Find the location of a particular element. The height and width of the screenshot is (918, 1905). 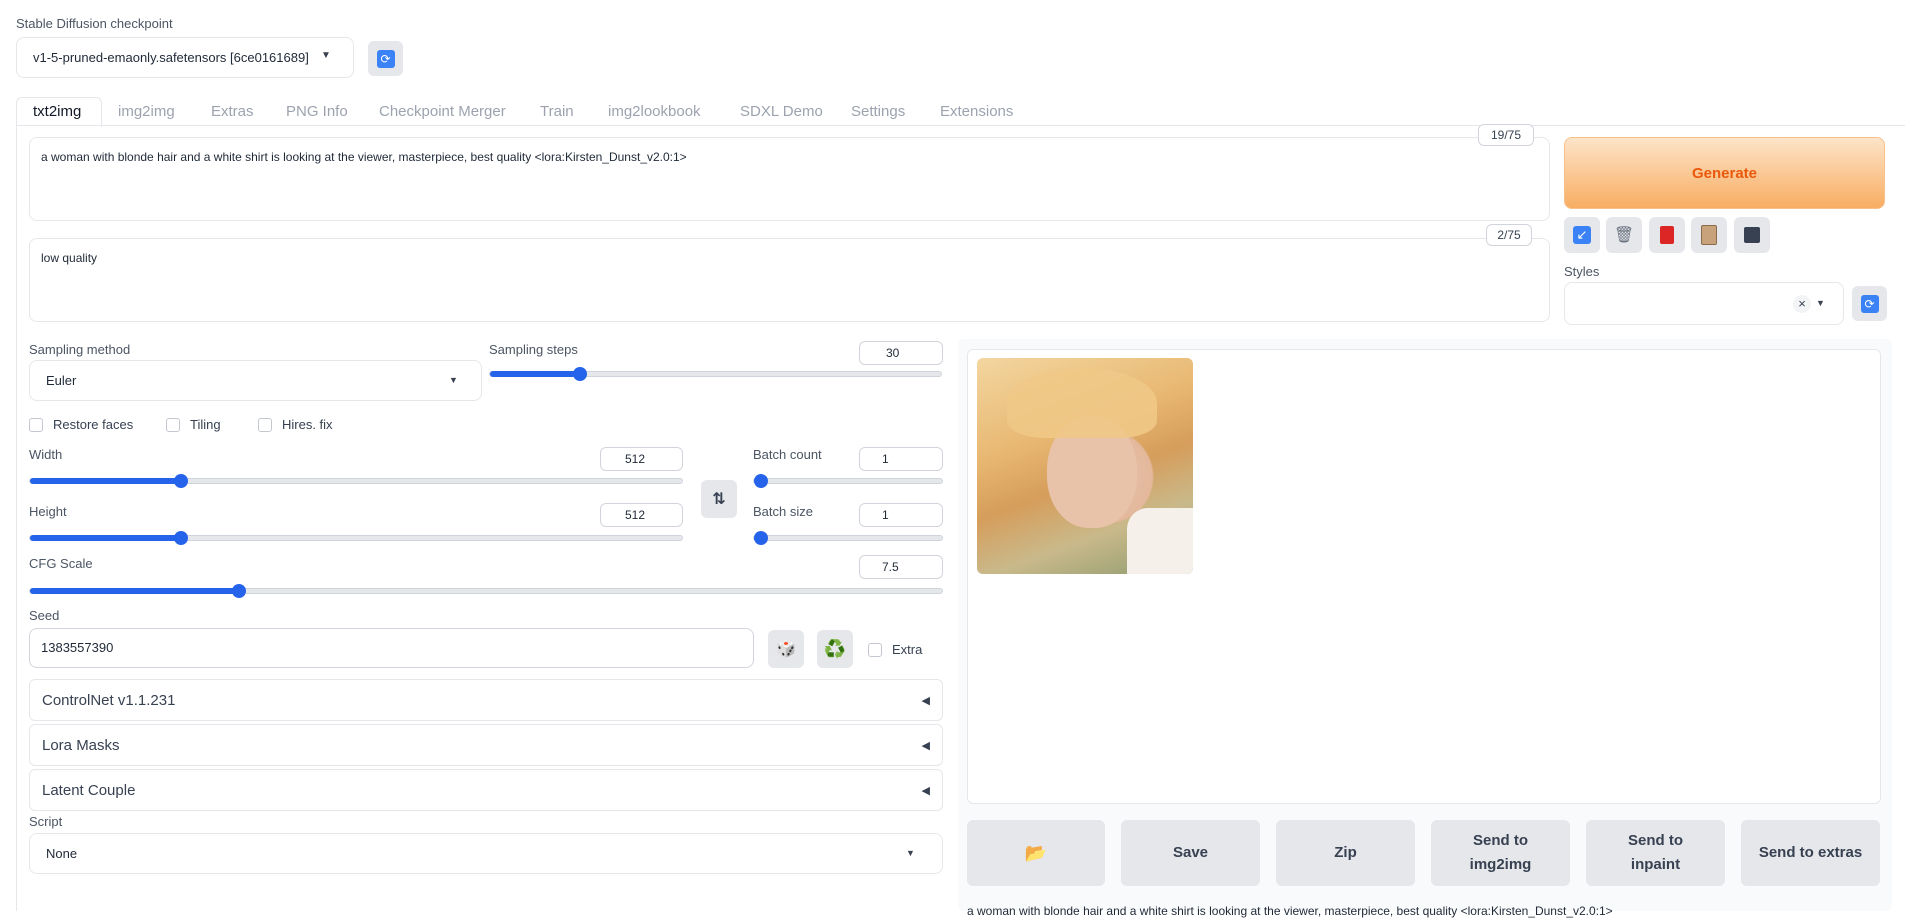

tab-extensions: Extensions is located at coordinates (976, 112).